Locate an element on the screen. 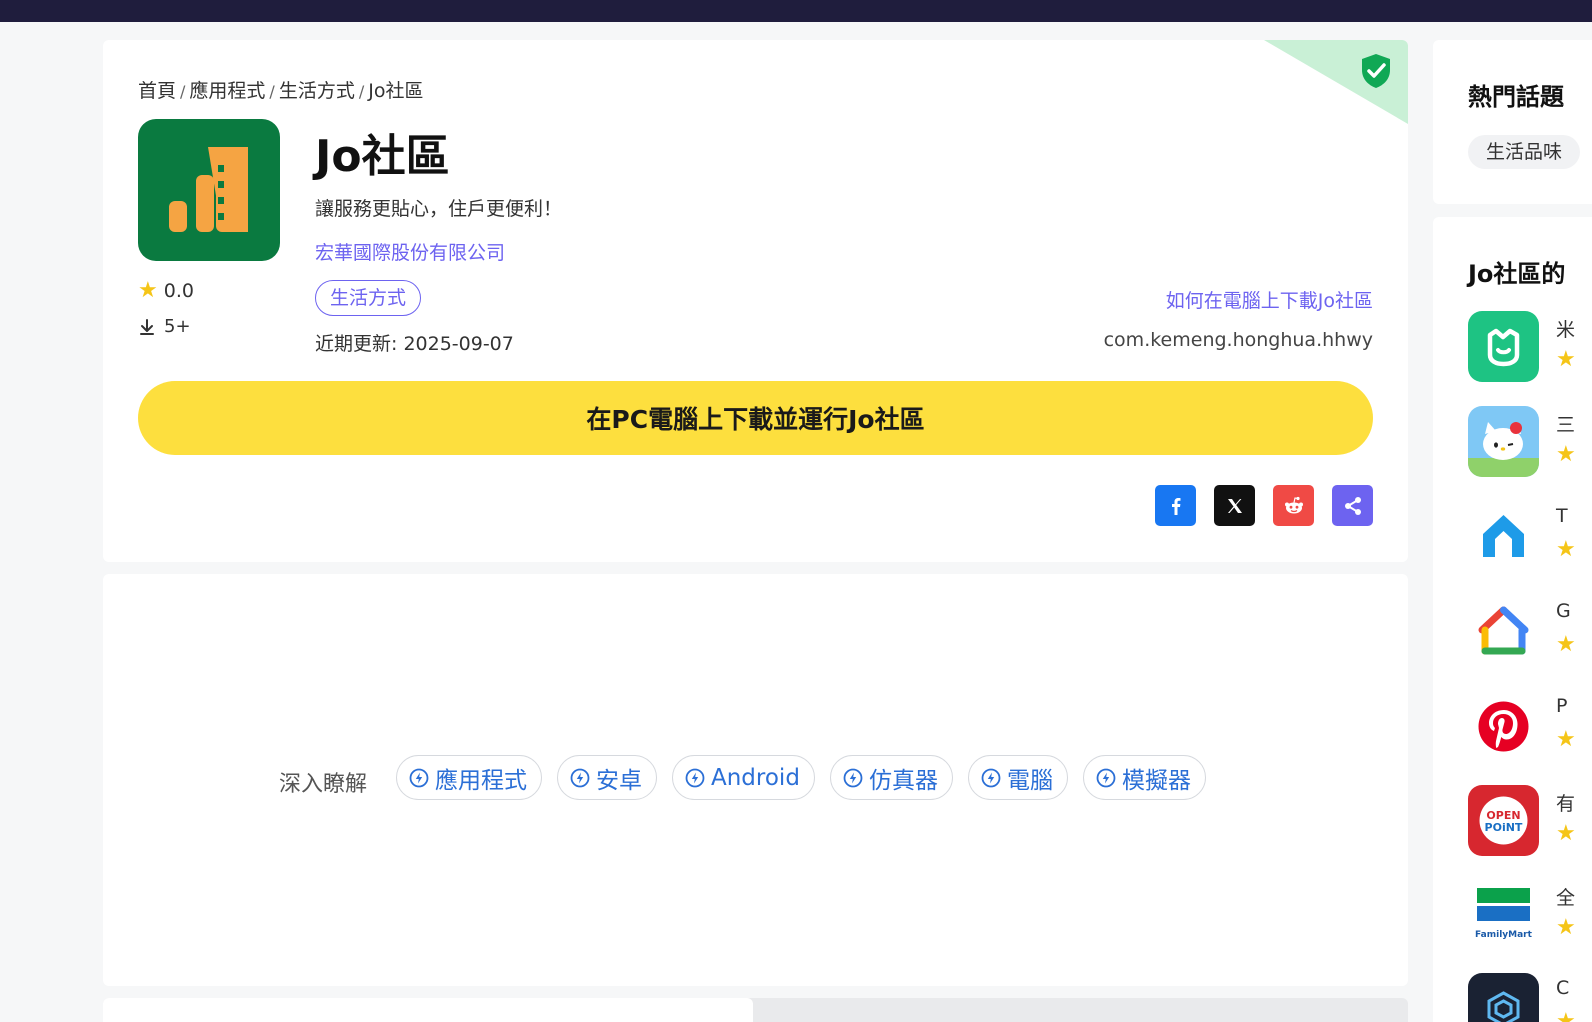 Image resolution: width=1592 pixels, height=1022 pixels. learn-pill-android-zh: 安卓 is located at coordinates (607, 777).